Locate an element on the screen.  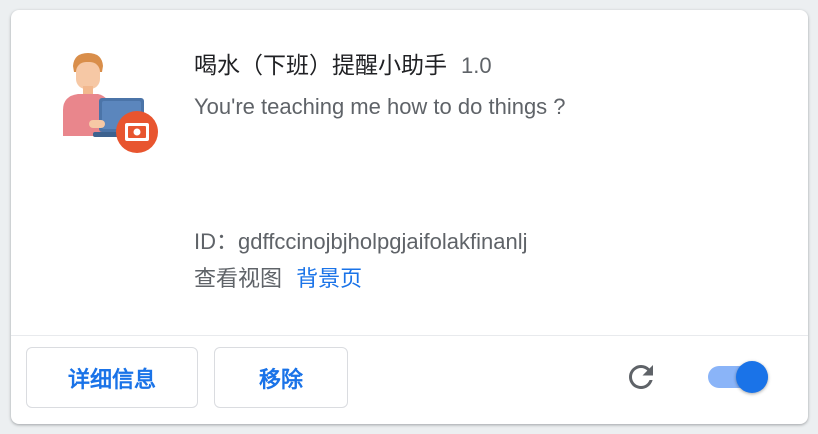
extension-icon is located at coordinates (110, 103).